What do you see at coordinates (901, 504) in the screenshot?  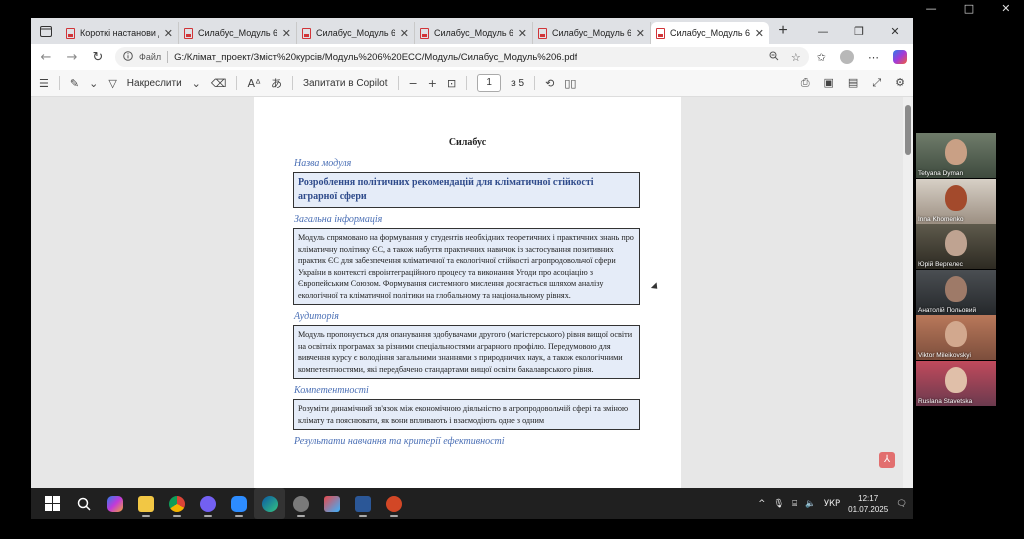 I see `notifications-icon: 🗨` at bounding box center [901, 504].